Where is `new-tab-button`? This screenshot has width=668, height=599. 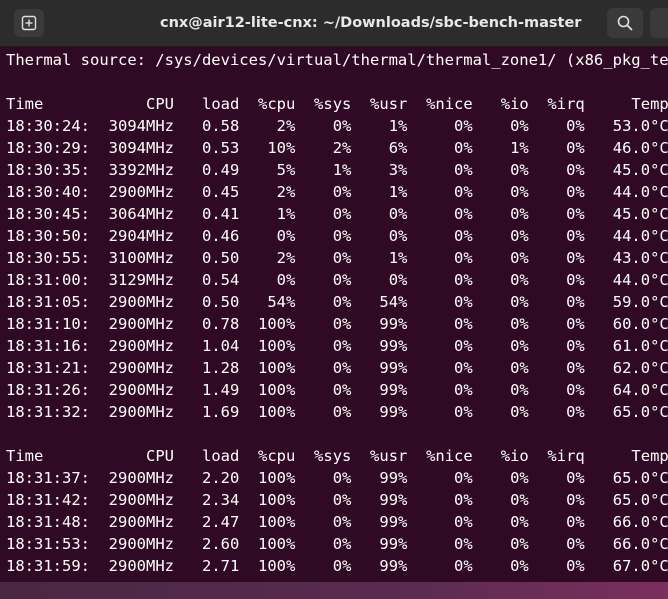 new-tab-button is located at coordinates (29, 23).